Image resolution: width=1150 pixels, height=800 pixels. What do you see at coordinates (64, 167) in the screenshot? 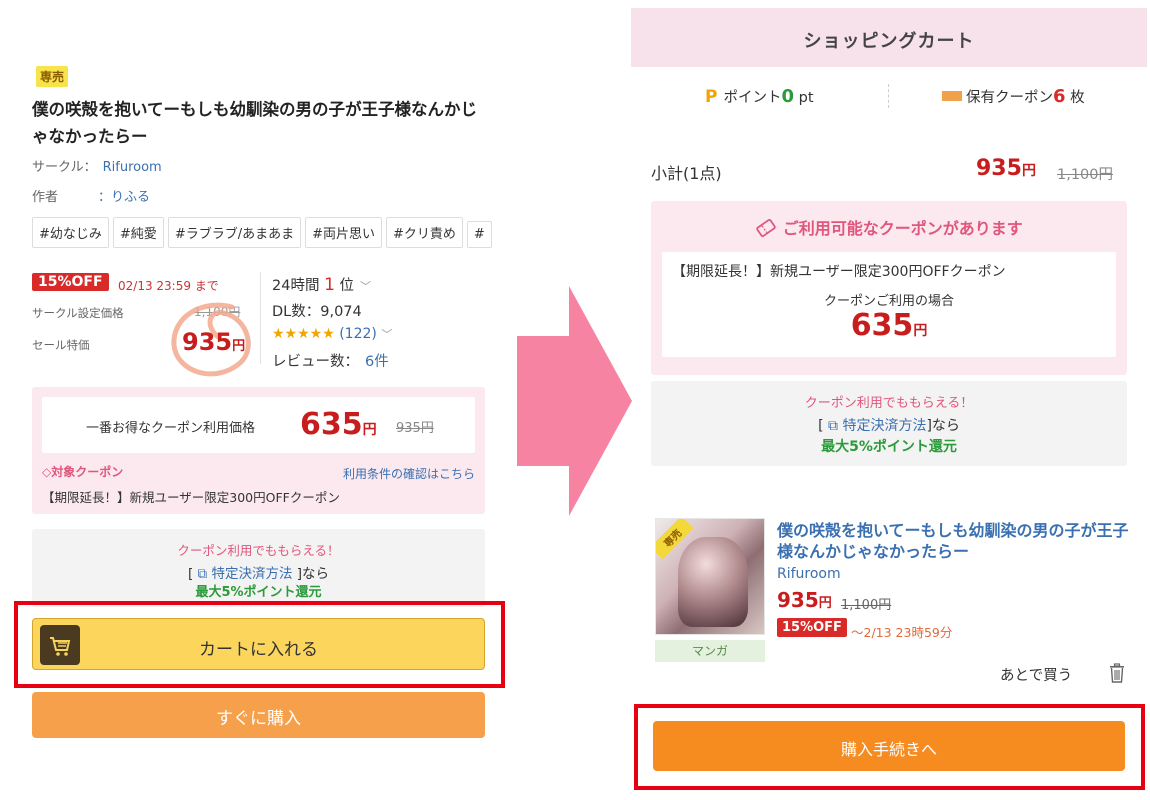
I see `circle-label: サークル：` at bounding box center [64, 167].